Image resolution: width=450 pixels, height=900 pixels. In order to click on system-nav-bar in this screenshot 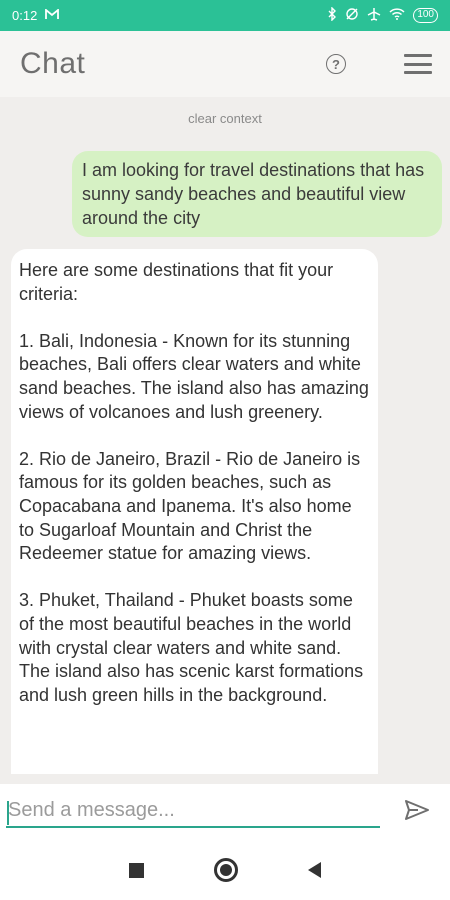, I will do `click(225, 870)`.